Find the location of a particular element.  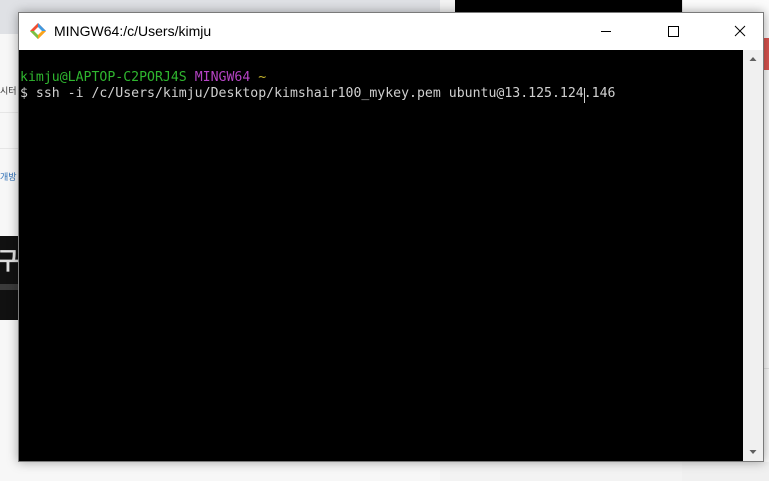

background-banner-band is located at coordinates (10, 287).